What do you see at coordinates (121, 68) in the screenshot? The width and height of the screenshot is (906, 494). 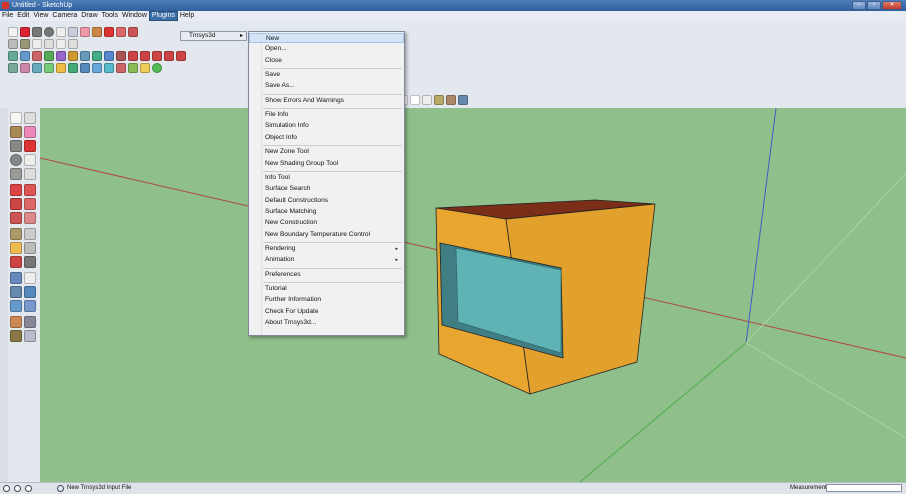 I see `style-icon` at bounding box center [121, 68].